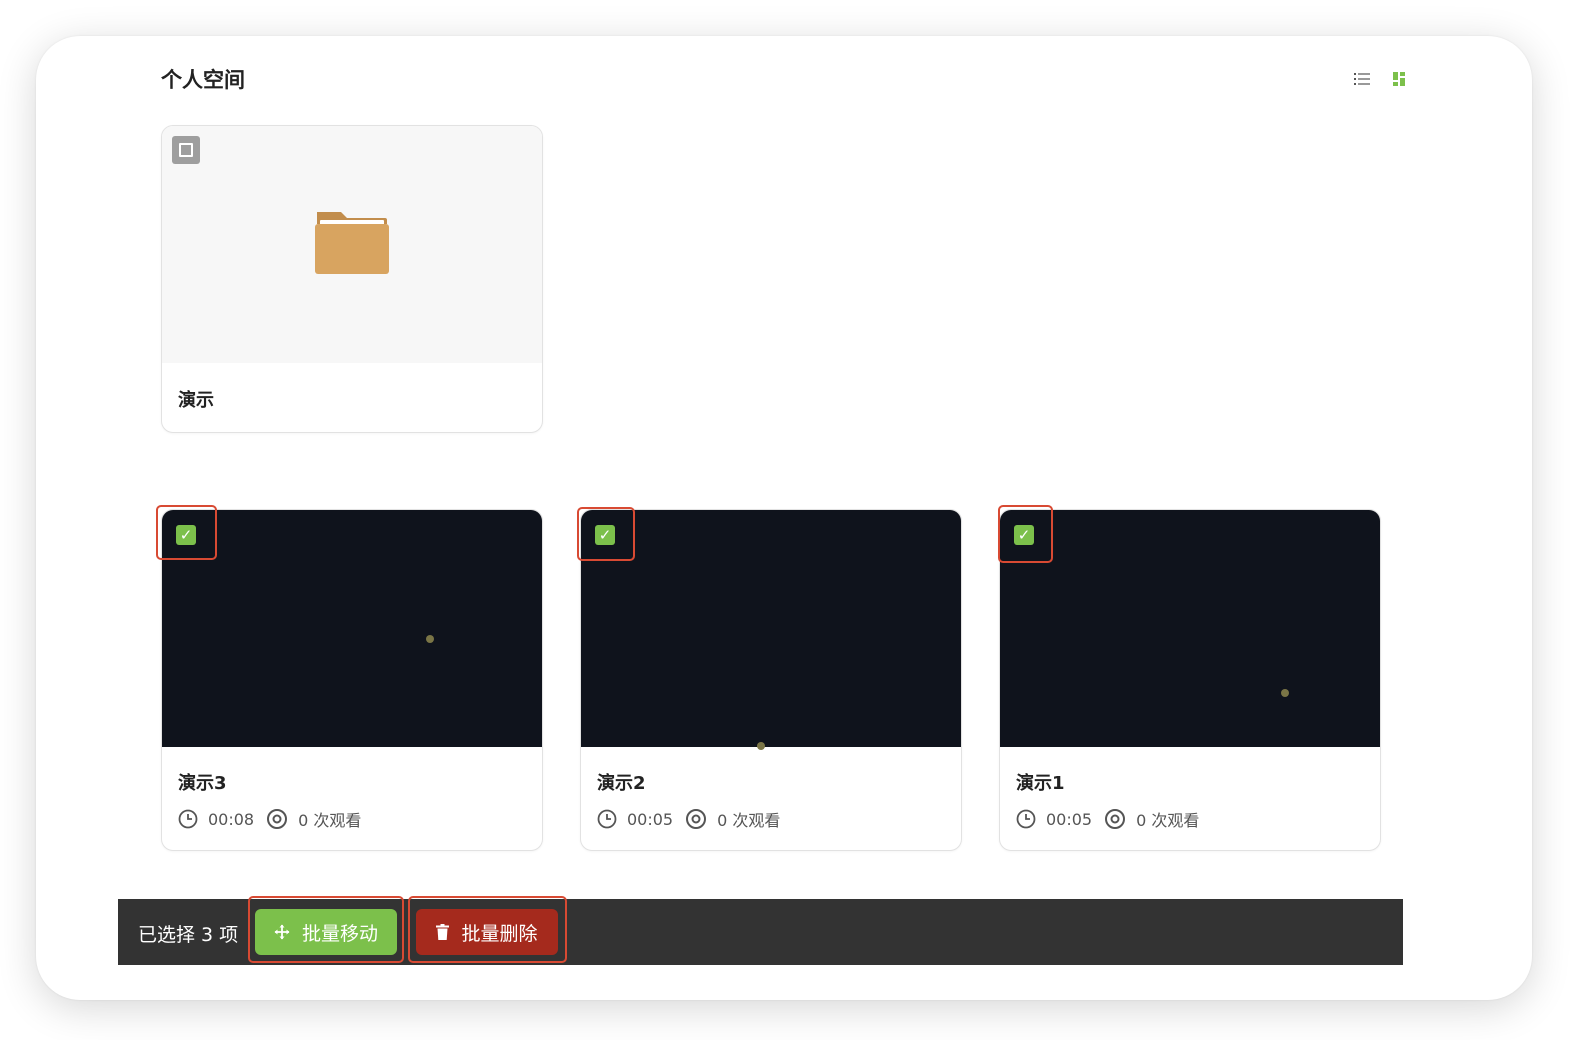 This screenshot has width=1574, height=1040. I want to click on folder-checkbox, so click(186, 150).